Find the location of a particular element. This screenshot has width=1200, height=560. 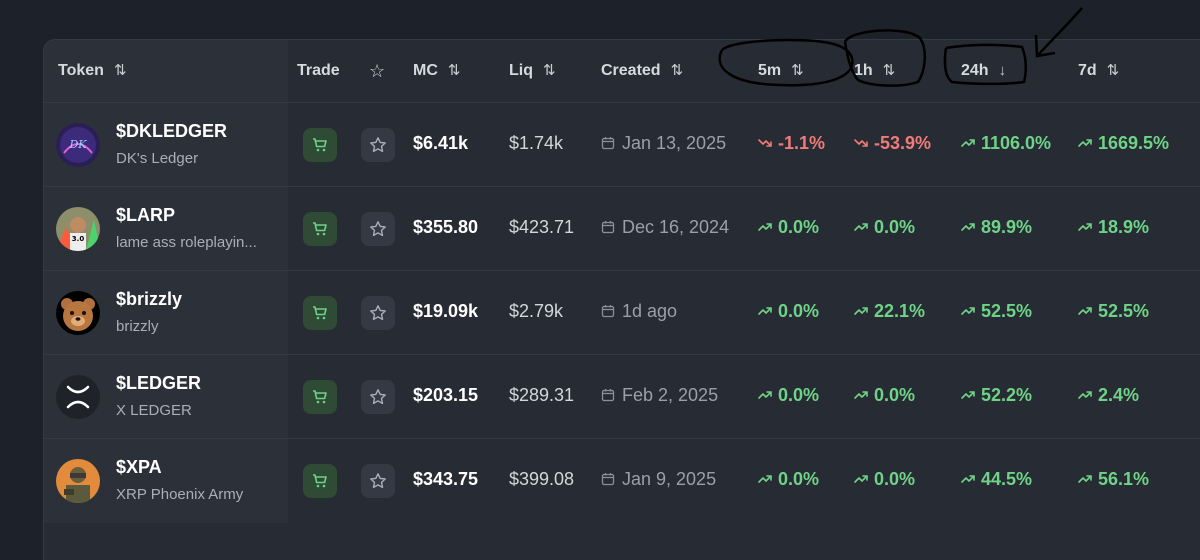

column-header-liq: Liq ⇅ is located at coordinates (532, 71).